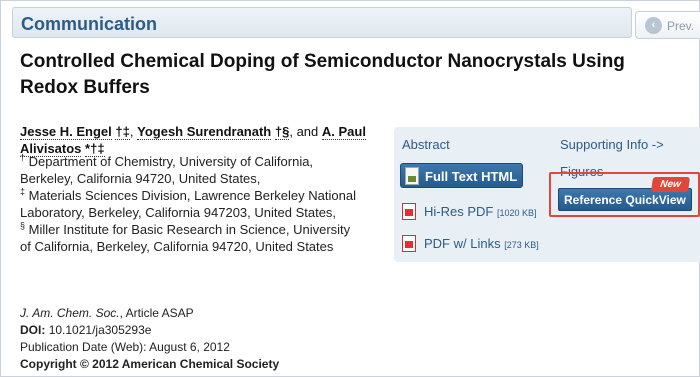  Describe the element at coordinates (304, 131) in the screenshot. I see `author-separator: , and` at that location.